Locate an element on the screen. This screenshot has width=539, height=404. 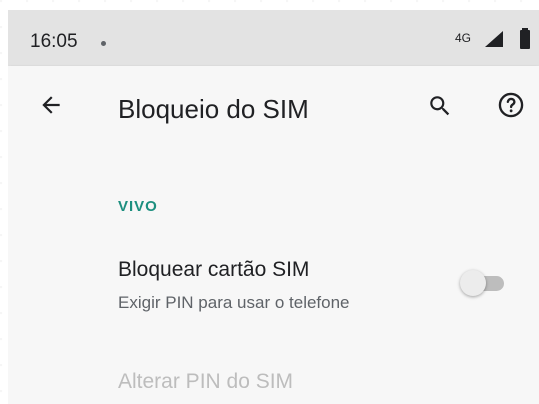
status-bar: 16:05 4G is located at coordinates (273, 38).